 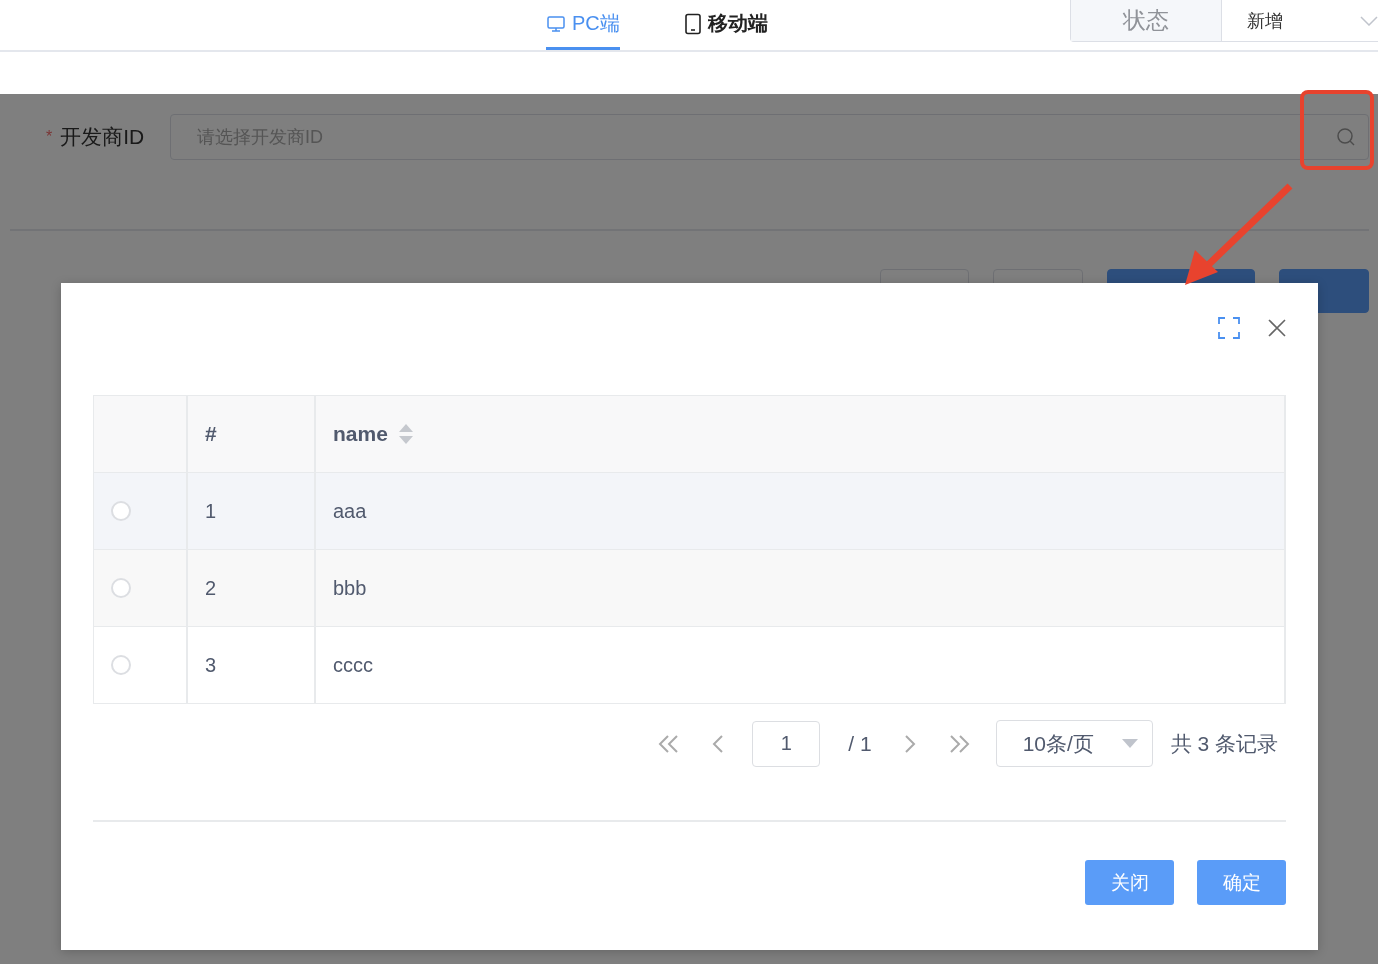 What do you see at coordinates (689, 511) in the screenshot?
I see `table-row: 1 aaa` at bounding box center [689, 511].